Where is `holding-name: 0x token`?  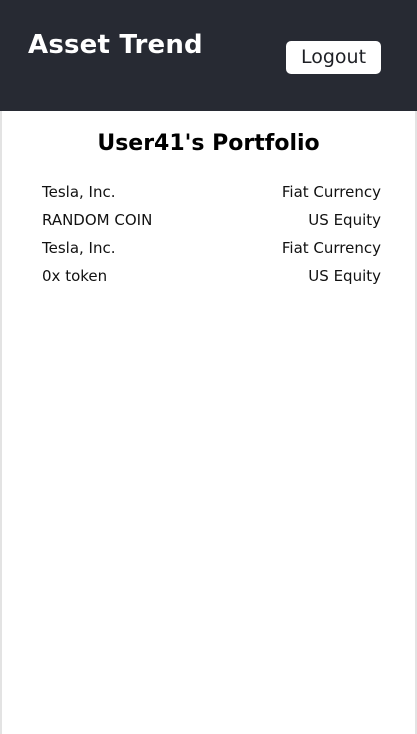 holding-name: 0x token is located at coordinates (75, 276).